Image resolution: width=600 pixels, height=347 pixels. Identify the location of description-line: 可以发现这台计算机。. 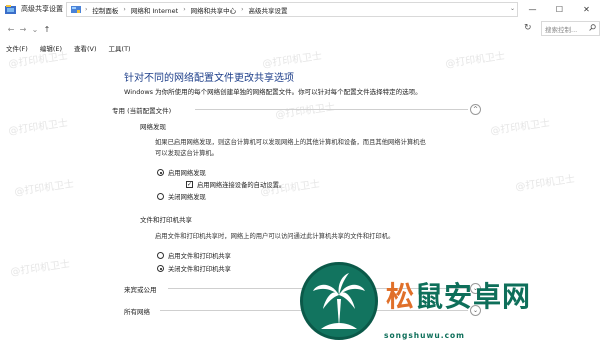
(186, 153).